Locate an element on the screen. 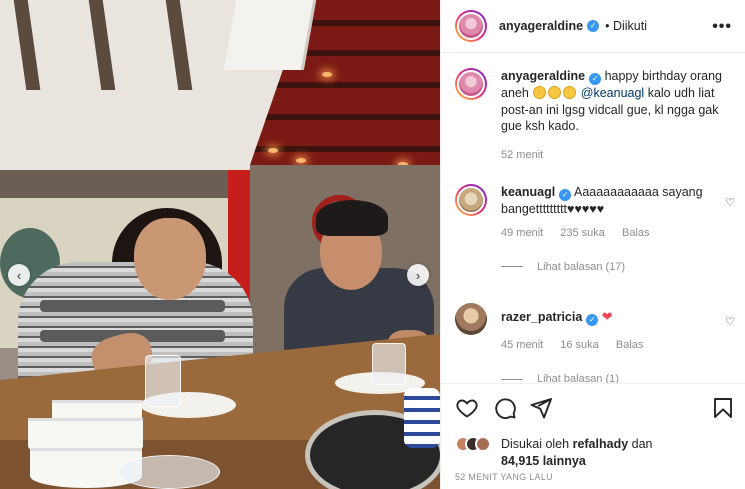 The height and width of the screenshot is (489, 745). comment-time: 49 menit is located at coordinates (522, 233).